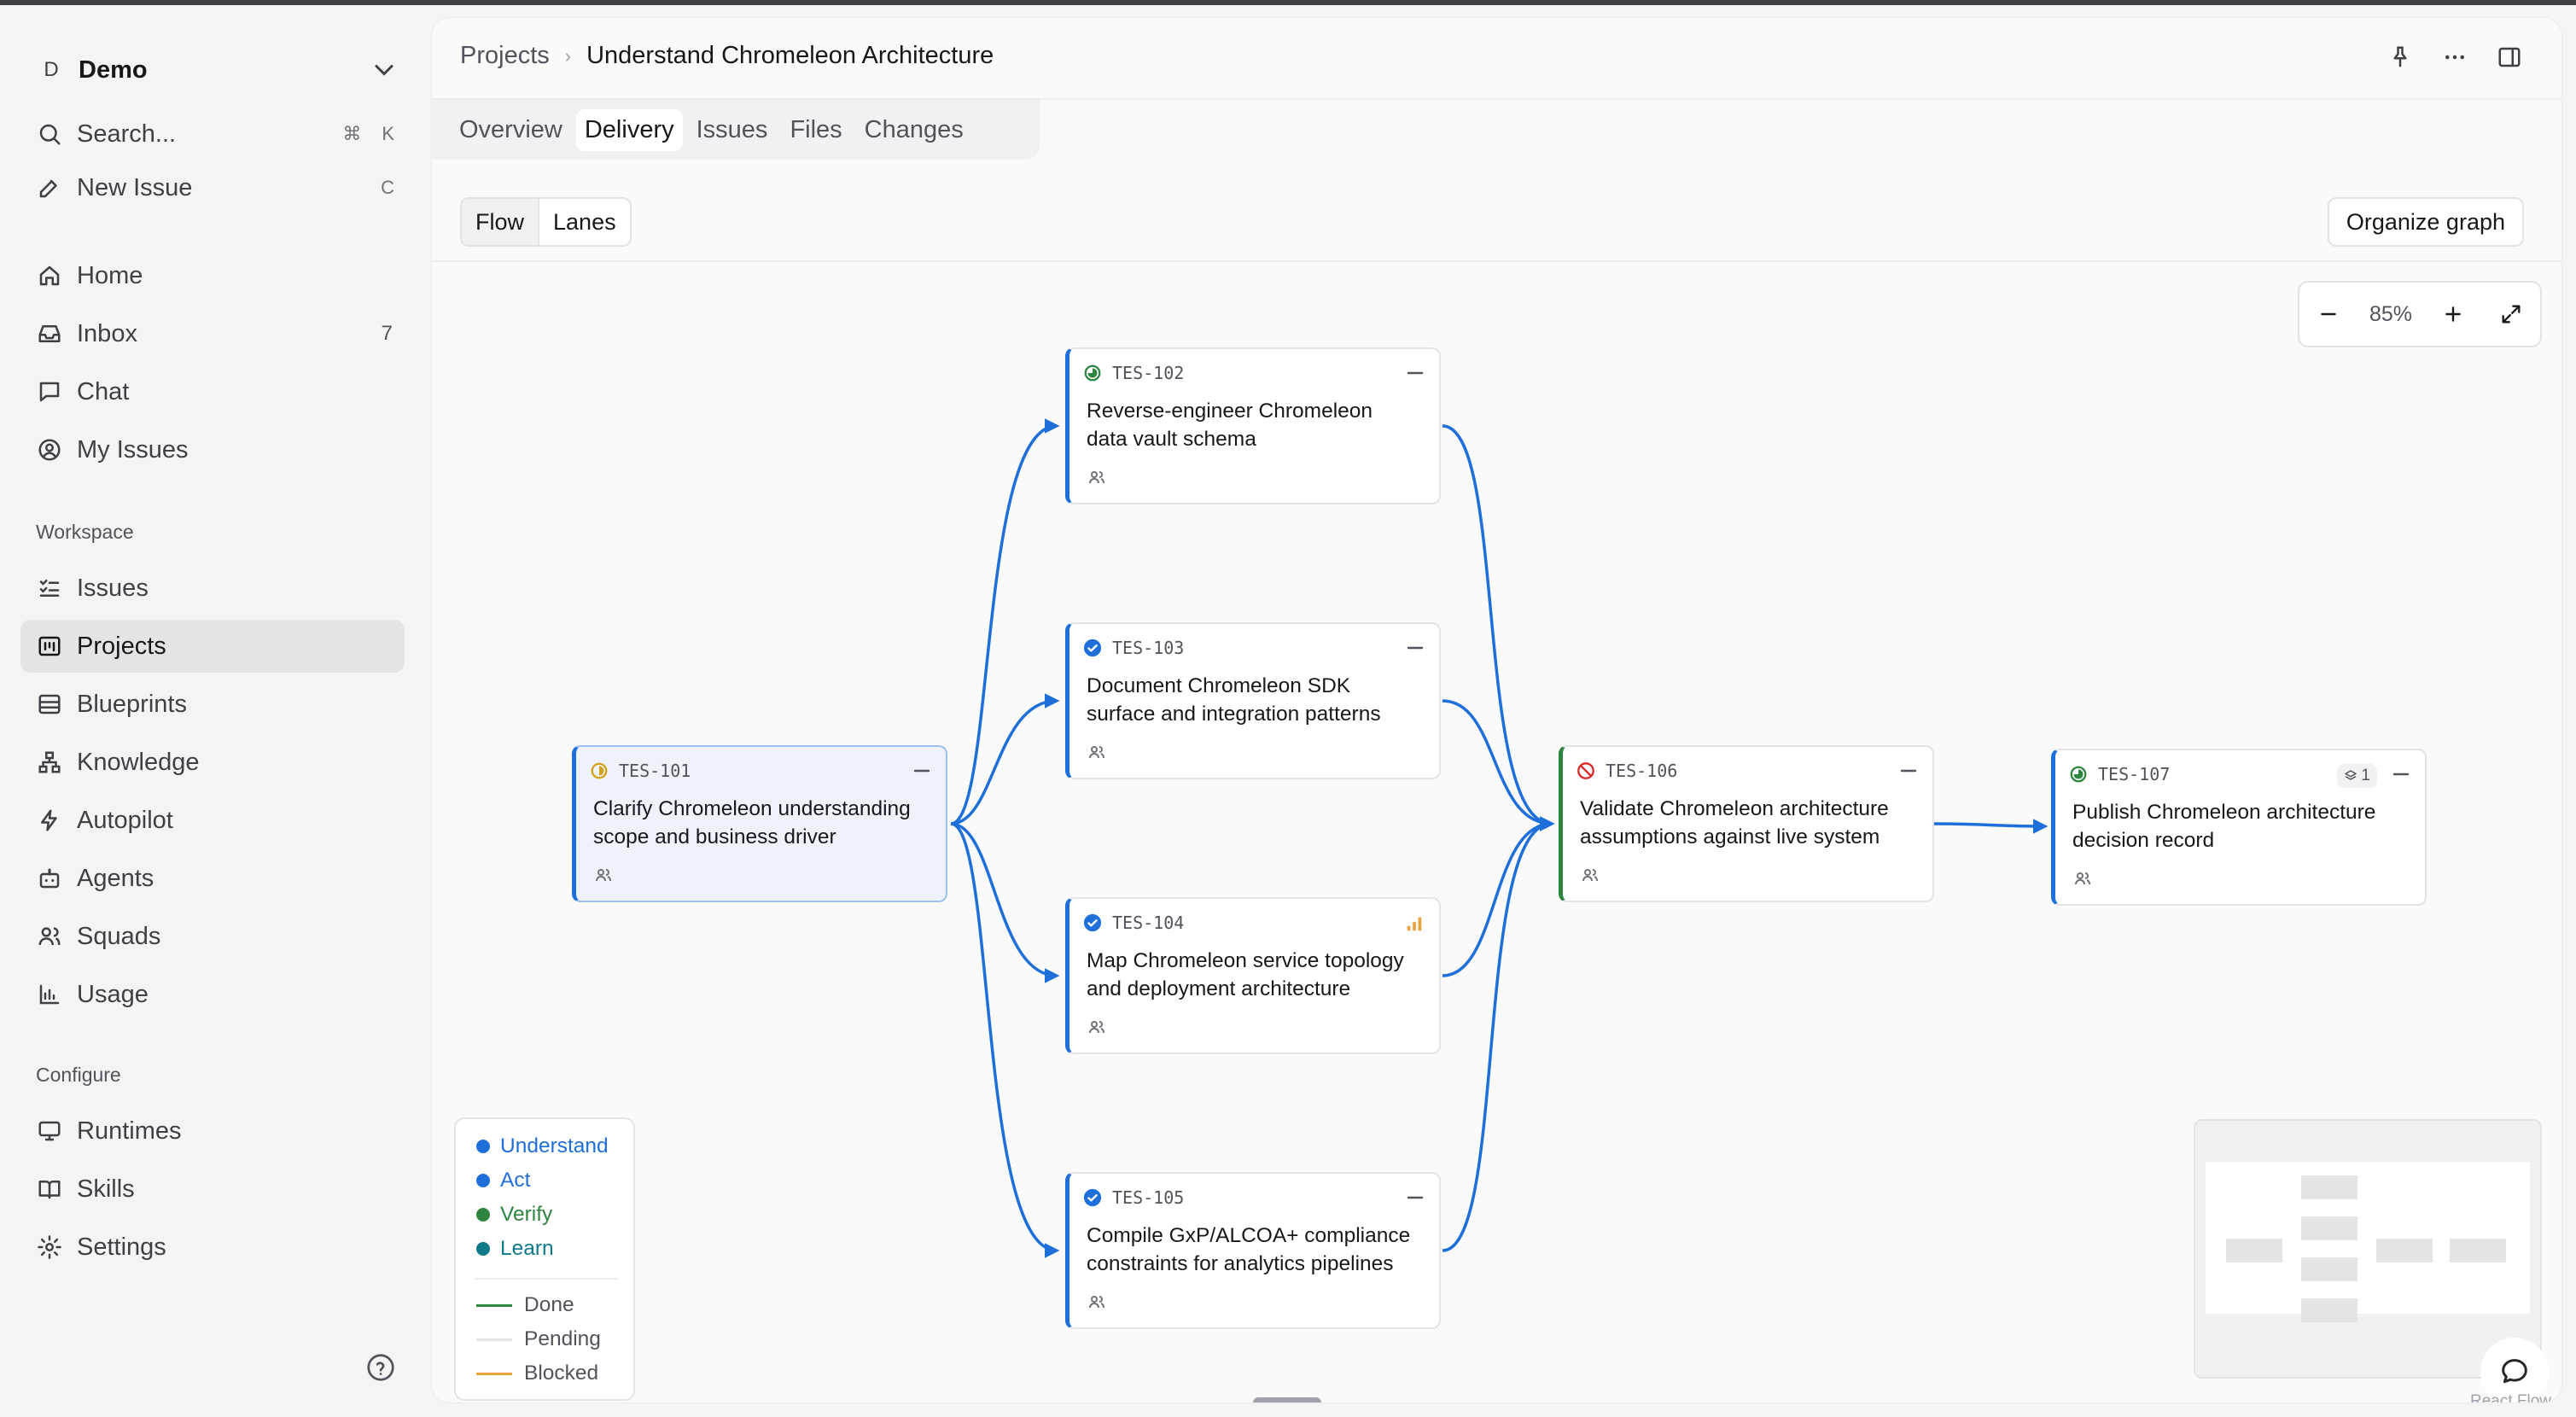  What do you see at coordinates (515, 1249) in the screenshot?
I see `legend-learn: Learn` at bounding box center [515, 1249].